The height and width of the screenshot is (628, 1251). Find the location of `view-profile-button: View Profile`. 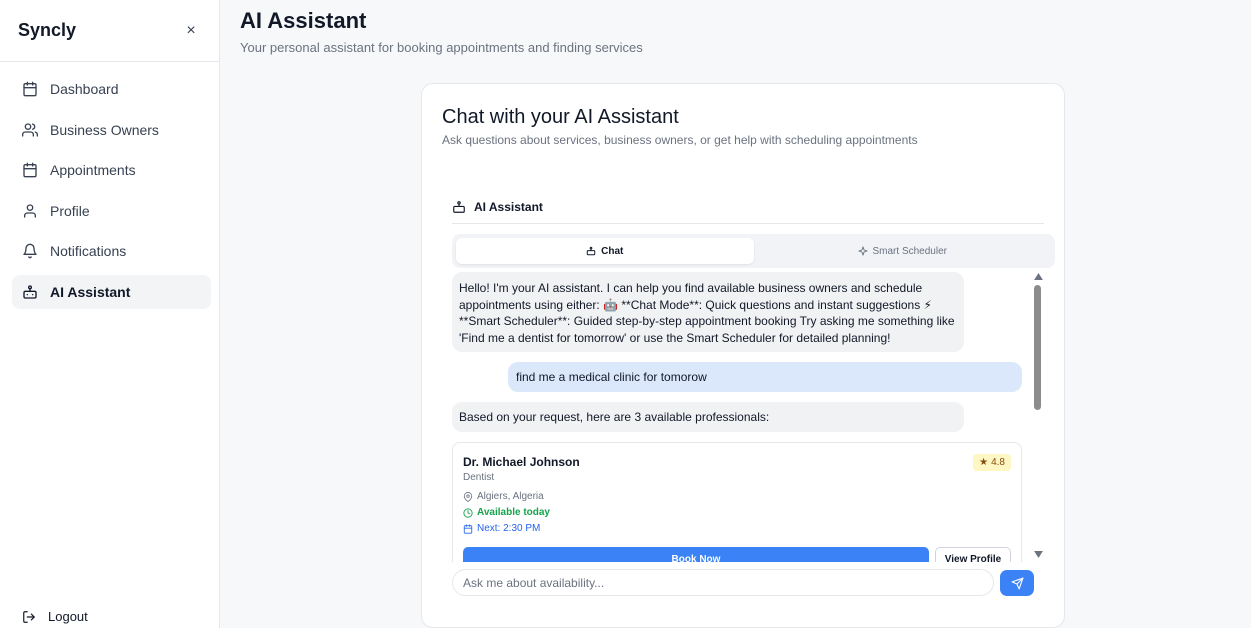

view-profile-button: View Profile is located at coordinates (973, 554).